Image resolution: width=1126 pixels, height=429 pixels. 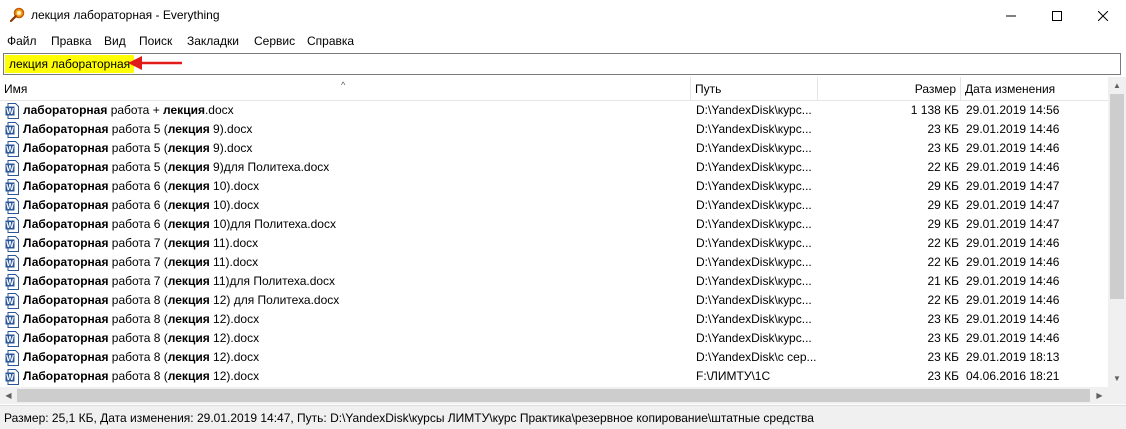 What do you see at coordinates (1117, 85) in the screenshot?
I see `scroll-up-icon: ▲` at bounding box center [1117, 85].